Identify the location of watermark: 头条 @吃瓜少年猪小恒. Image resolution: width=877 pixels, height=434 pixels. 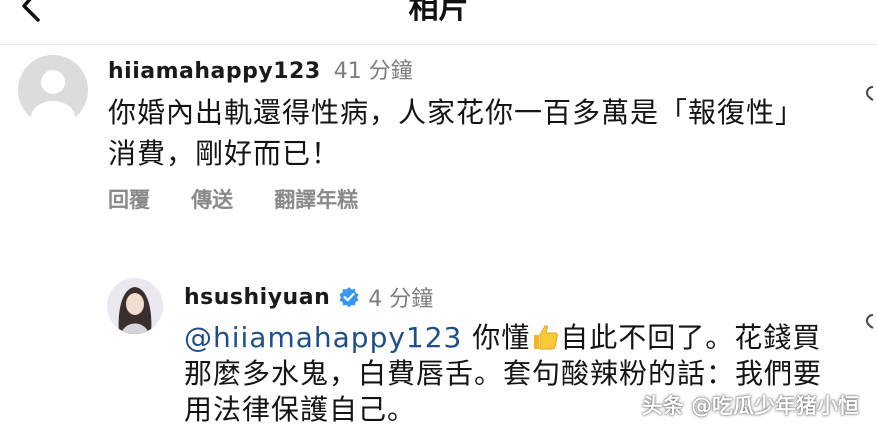
(750, 406).